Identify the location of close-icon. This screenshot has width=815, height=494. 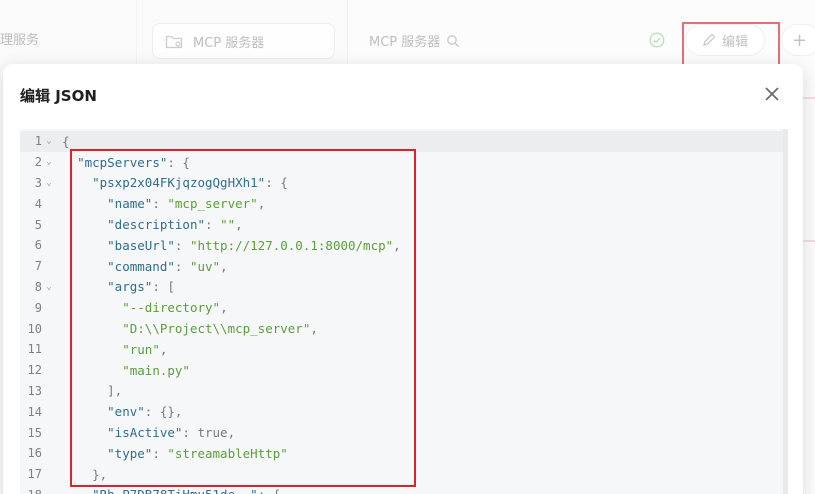
(772, 94).